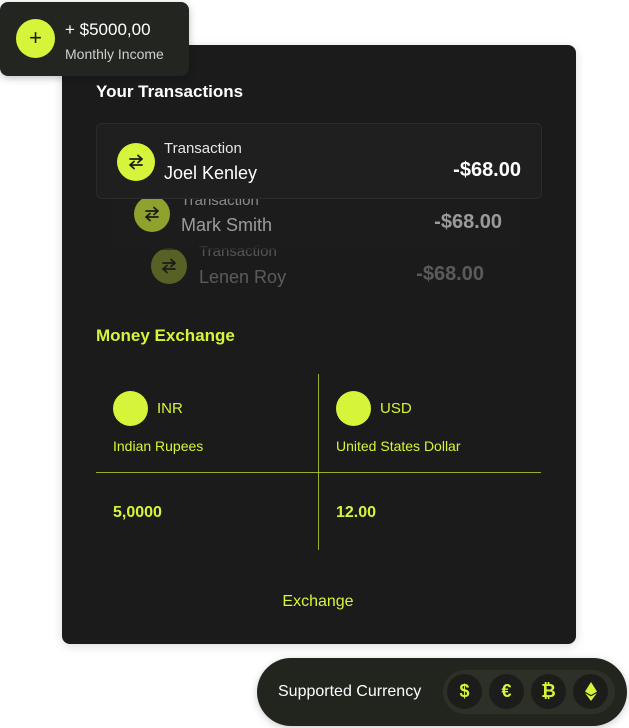  Describe the element at coordinates (137, 513) in the screenshot. I see `from-amount: 5,0000` at that location.